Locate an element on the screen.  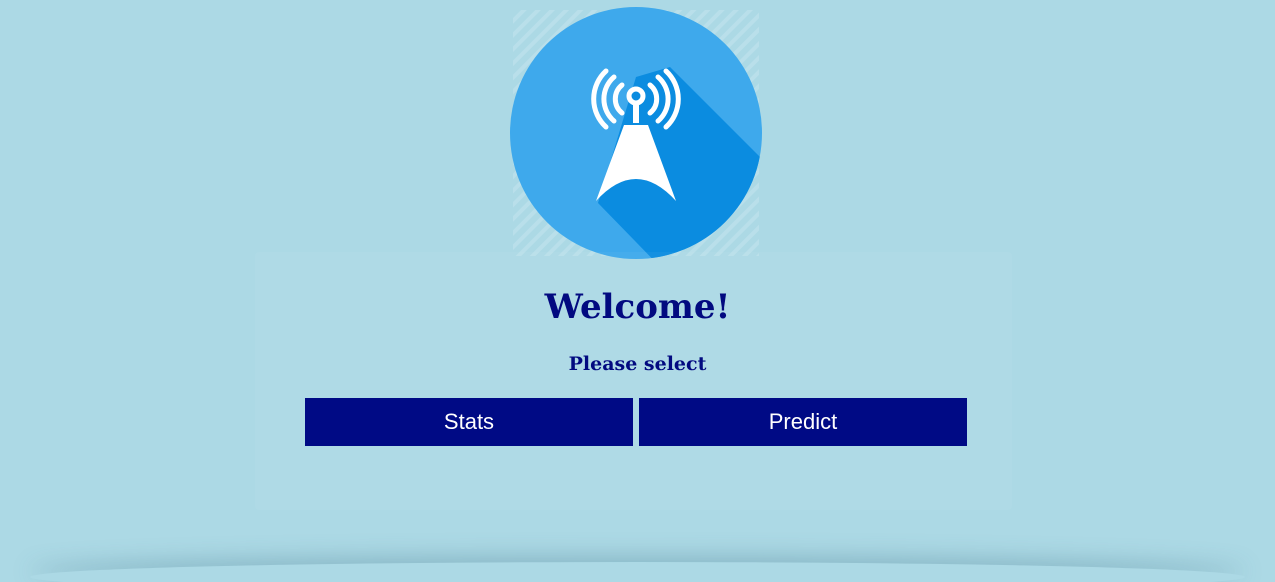
page-subtitle: Please select is located at coordinates (637, 364).